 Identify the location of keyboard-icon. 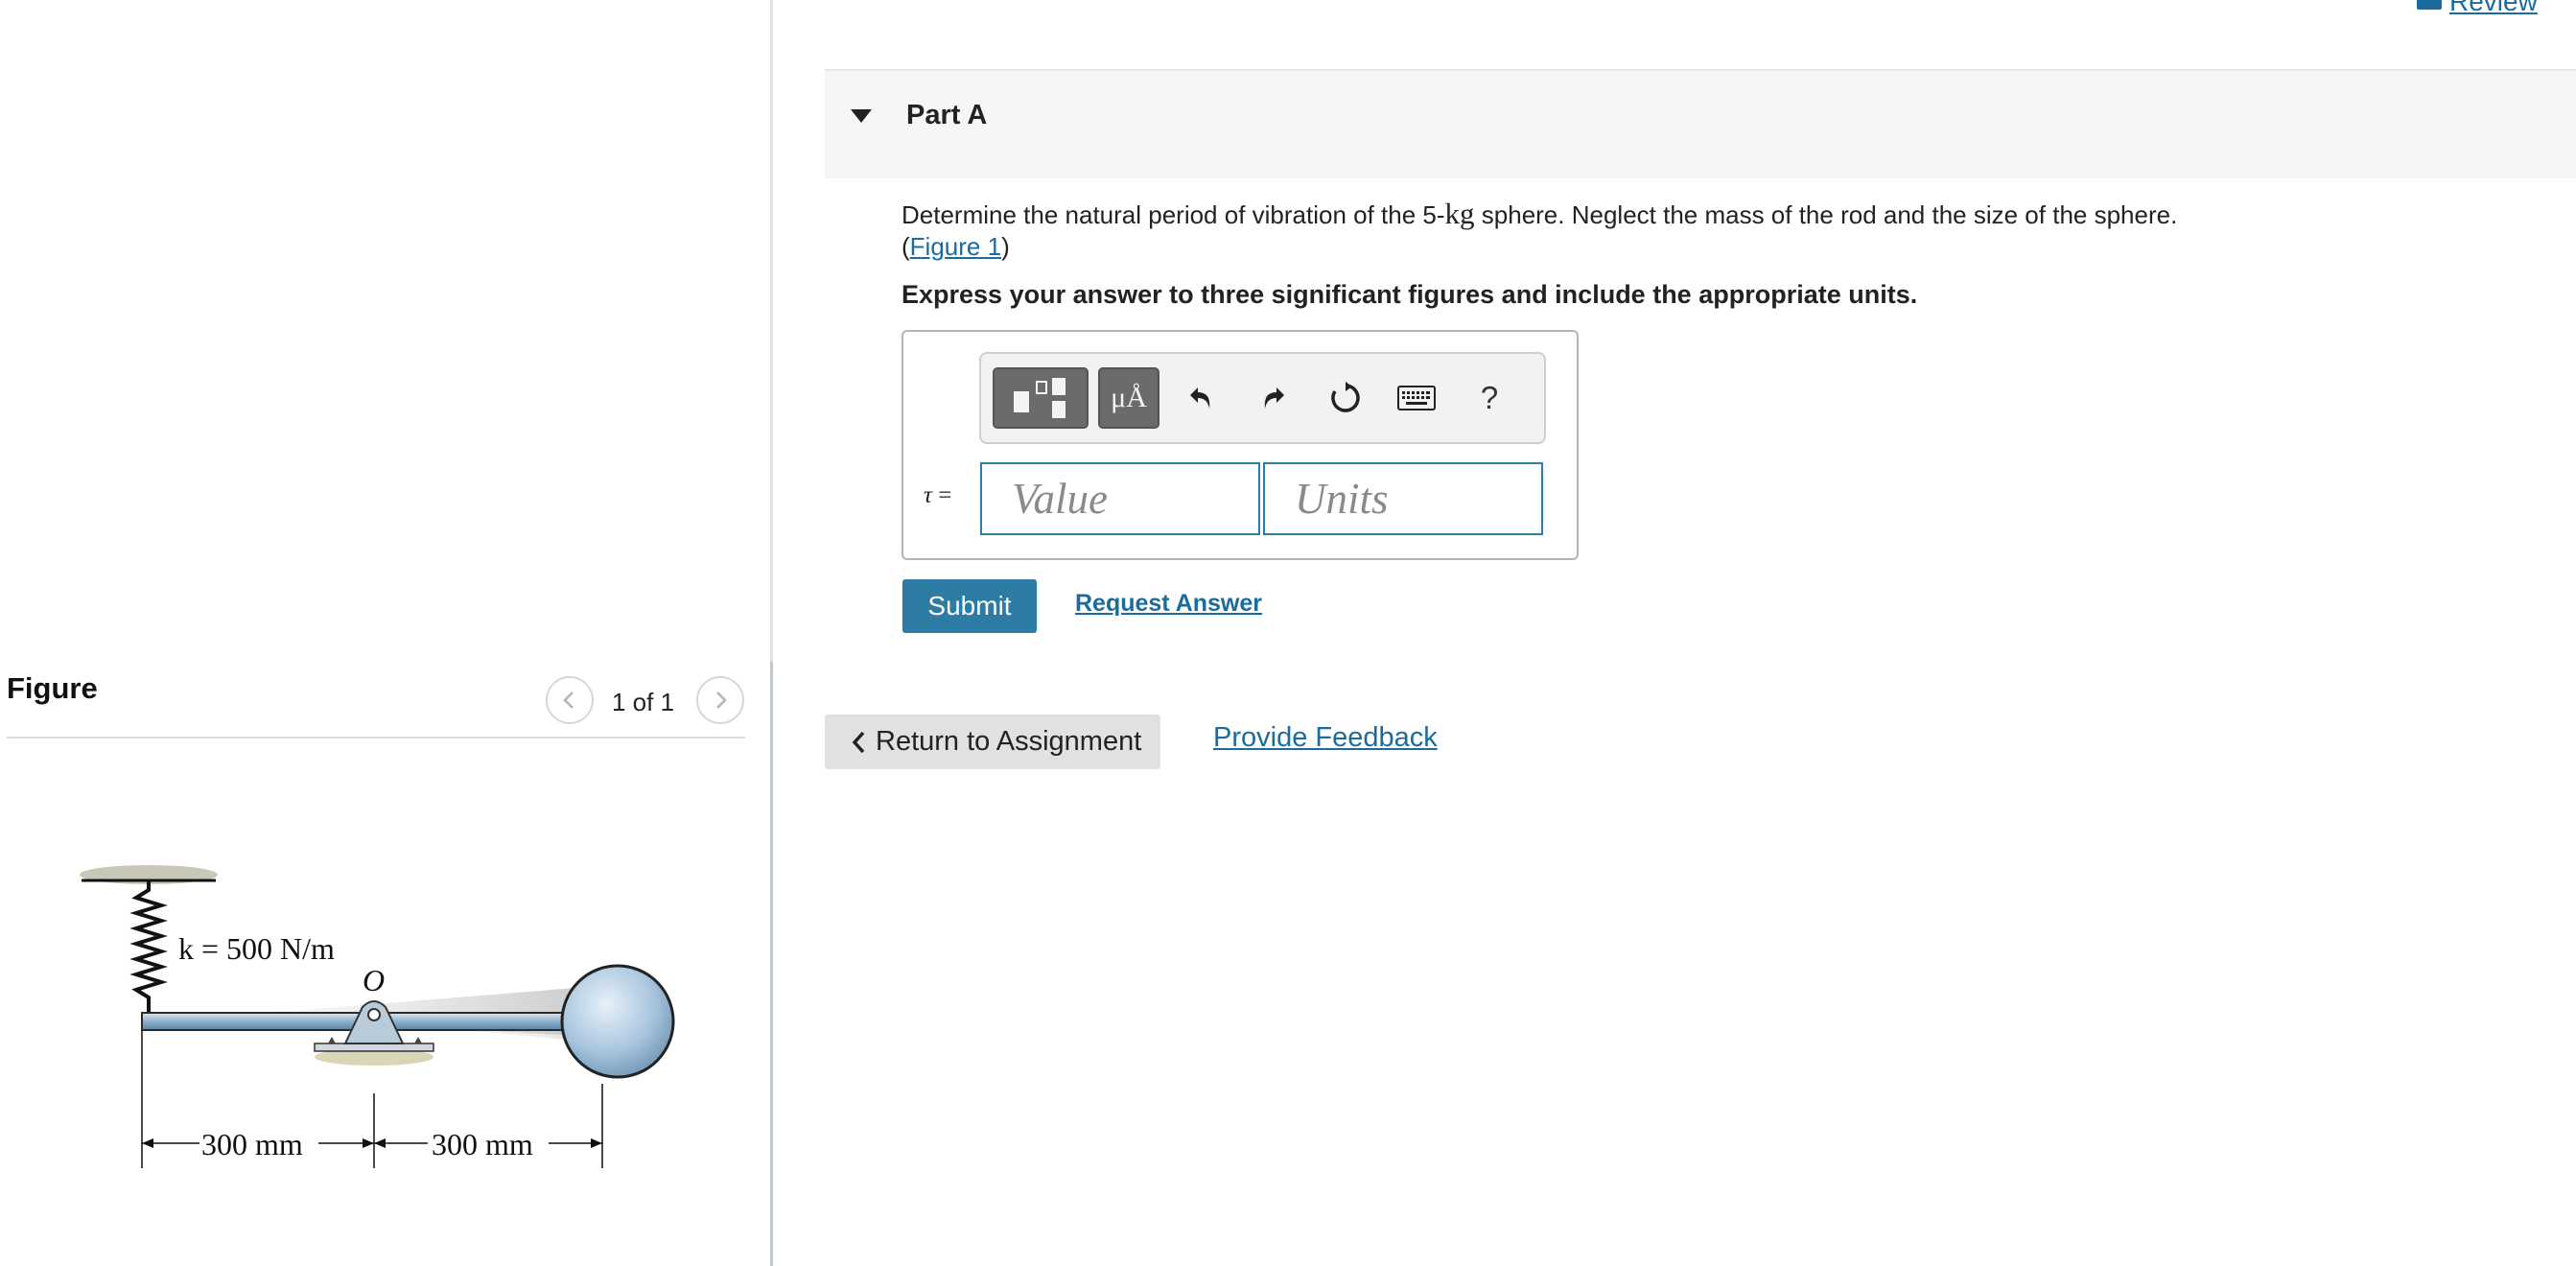
(1416, 398).